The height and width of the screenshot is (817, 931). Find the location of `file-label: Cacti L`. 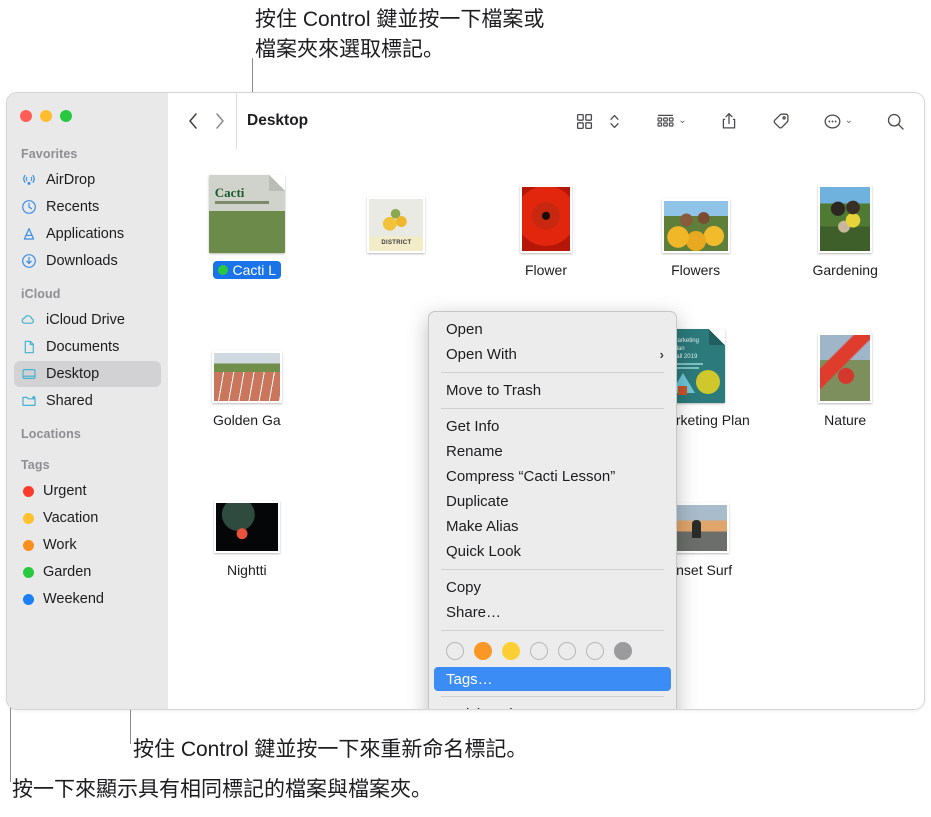

file-label: Cacti L is located at coordinates (247, 270).